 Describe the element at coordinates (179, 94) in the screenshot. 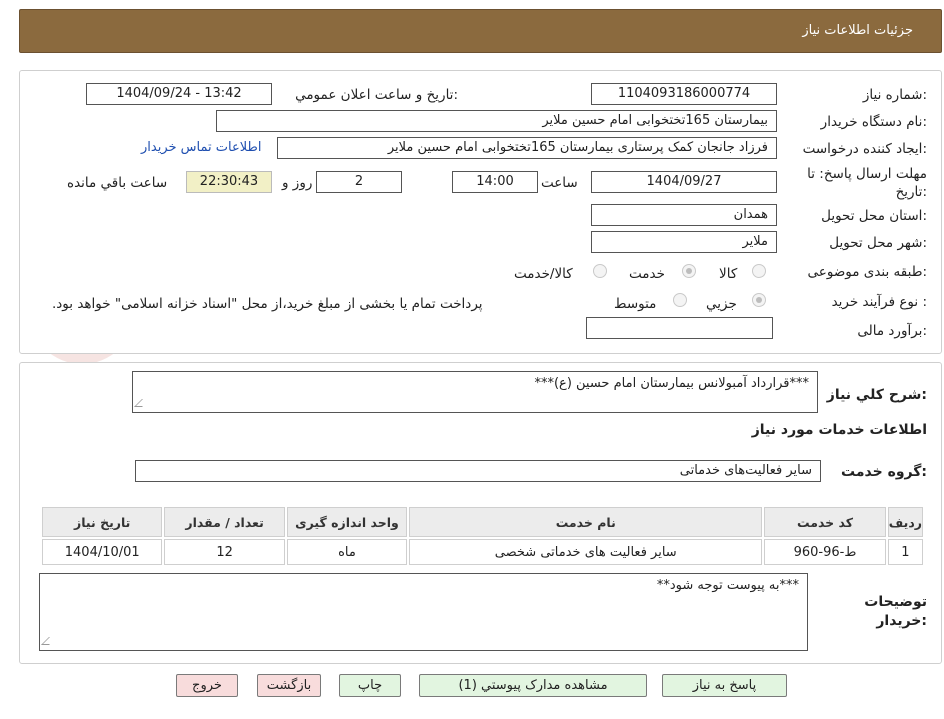

I see `announce-datetime-field: 1404/09/24 - 13:42` at that location.